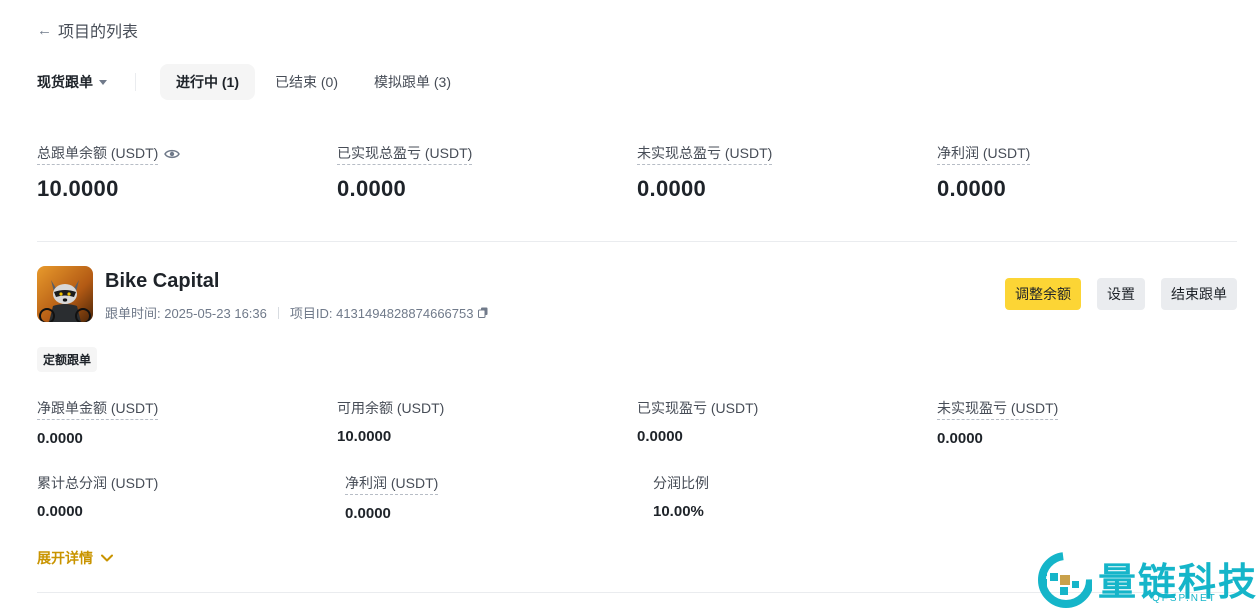  Describe the element at coordinates (207, 82) in the screenshot. I see `tab-in-progress: 进行中 (1)` at that location.